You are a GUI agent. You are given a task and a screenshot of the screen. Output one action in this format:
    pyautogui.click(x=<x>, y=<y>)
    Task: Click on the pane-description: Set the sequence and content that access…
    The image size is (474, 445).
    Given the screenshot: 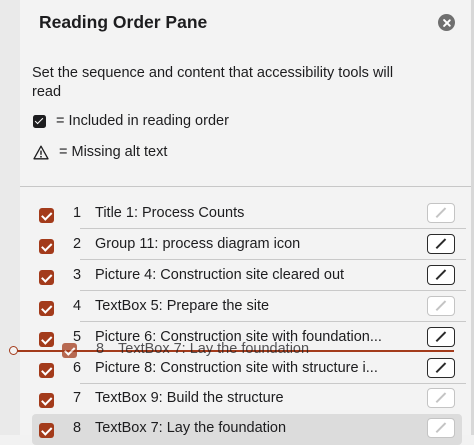 What is the action you would take?
    pyautogui.click(x=213, y=82)
    